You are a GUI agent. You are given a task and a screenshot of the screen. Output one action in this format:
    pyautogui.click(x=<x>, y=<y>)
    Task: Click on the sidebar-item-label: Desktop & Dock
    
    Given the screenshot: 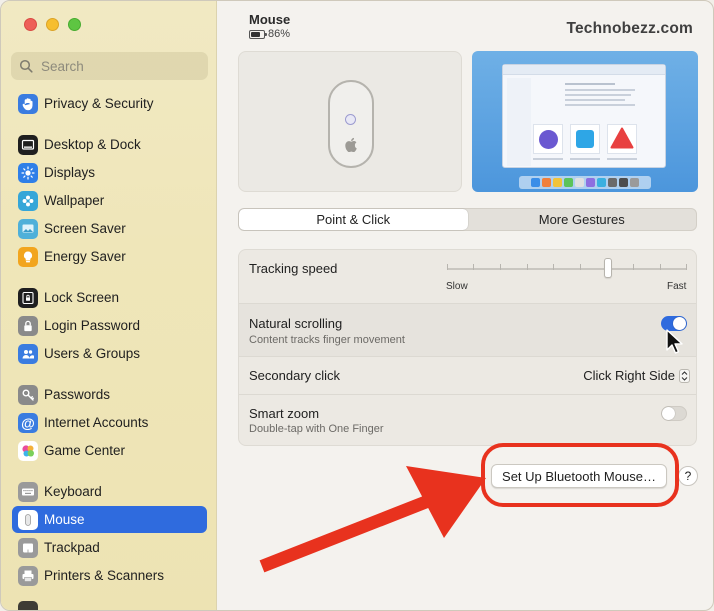 What is the action you would take?
    pyautogui.click(x=92, y=144)
    